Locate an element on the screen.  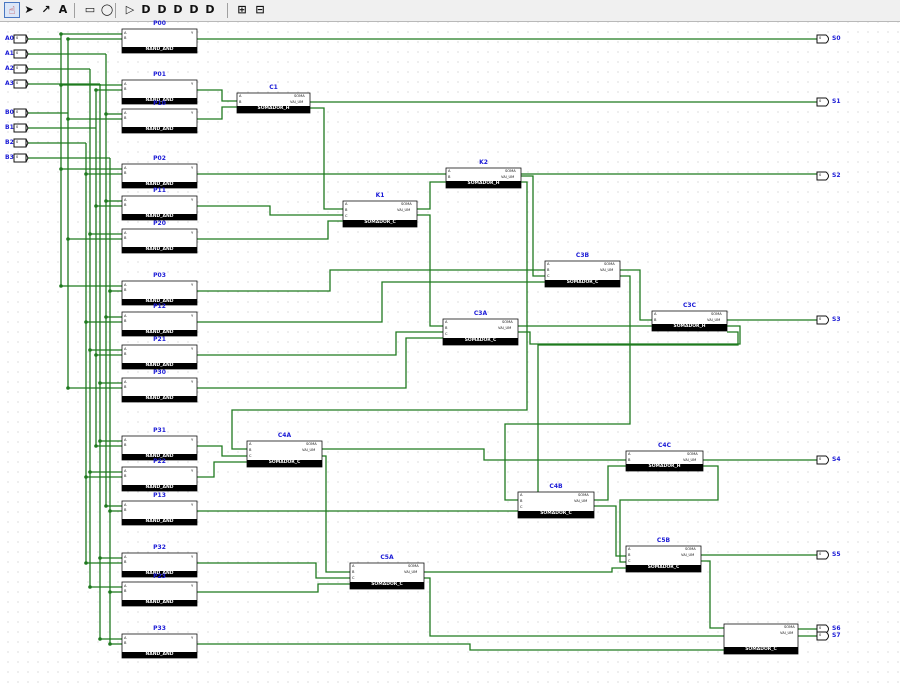
nand-and-p00 is located at coordinates (159, 41).